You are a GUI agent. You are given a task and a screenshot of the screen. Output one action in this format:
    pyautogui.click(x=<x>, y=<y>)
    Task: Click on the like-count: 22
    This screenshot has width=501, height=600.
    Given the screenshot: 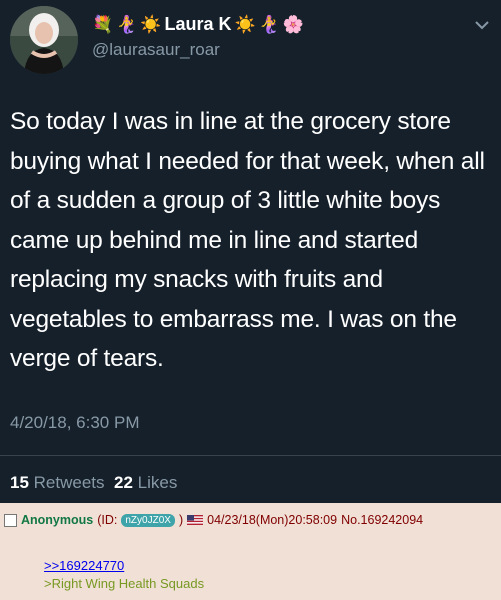 What is the action you would take?
    pyautogui.click(x=123, y=482)
    